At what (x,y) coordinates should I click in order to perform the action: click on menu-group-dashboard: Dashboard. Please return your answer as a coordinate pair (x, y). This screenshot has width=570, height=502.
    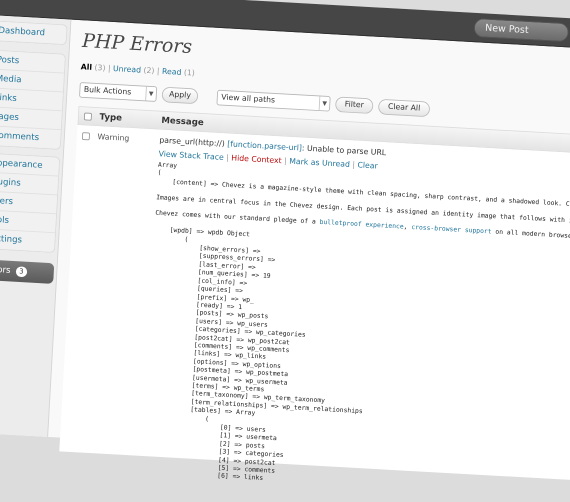
    Looking at the image, I should click on (34, 32).